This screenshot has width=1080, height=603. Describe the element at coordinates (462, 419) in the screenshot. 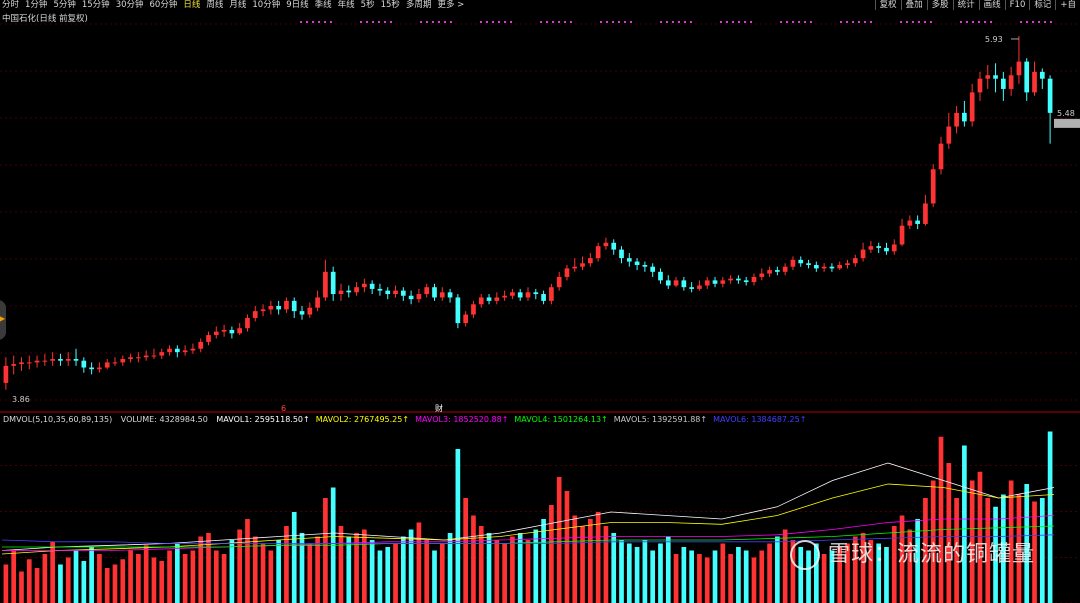

I see `mavol-value: MAVOL3: 1852520.88↑` at that location.